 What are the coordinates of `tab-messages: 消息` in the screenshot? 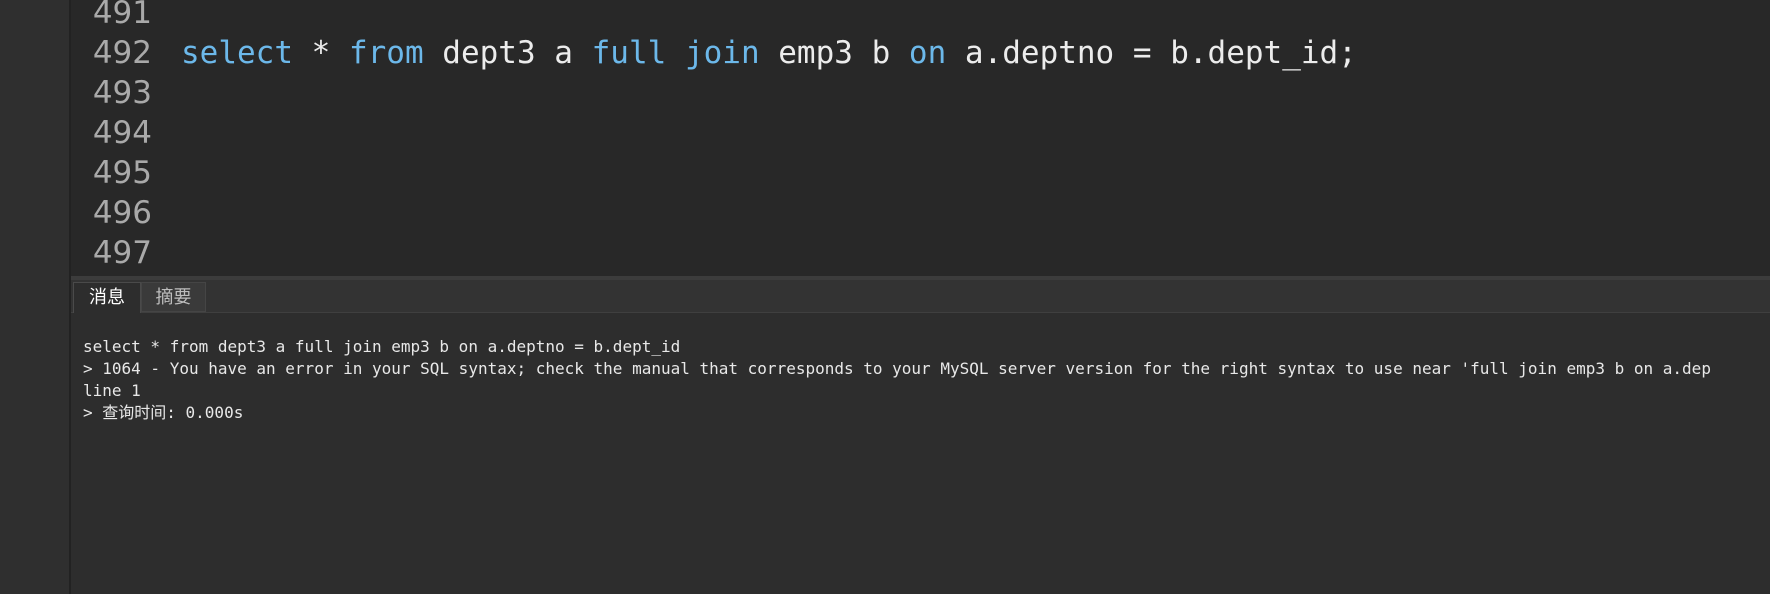 It's located at (107, 297).